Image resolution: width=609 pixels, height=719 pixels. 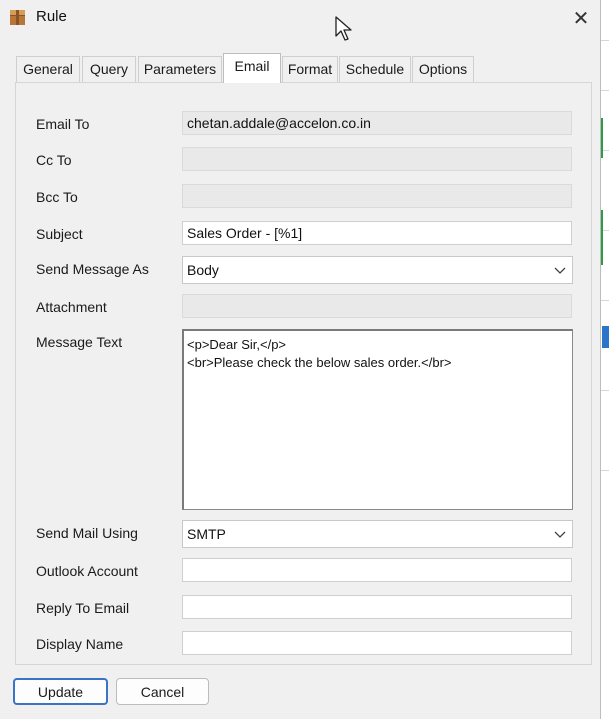 What do you see at coordinates (92, 269) in the screenshot?
I see `send-message-as-label: Send Message As` at bounding box center [92, 269].